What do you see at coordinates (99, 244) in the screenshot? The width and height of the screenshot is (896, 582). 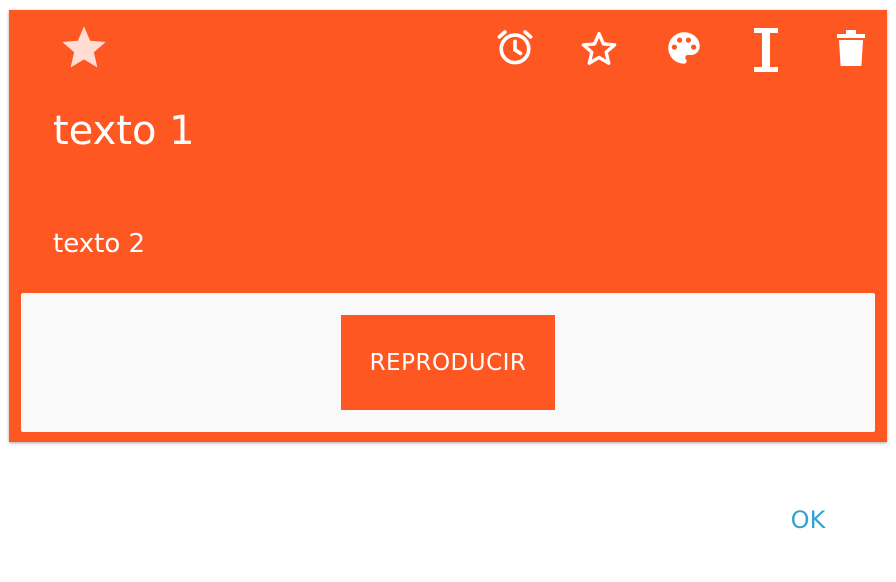 I see `note-subtitle: texto 2` at bounding box center [99, 244].